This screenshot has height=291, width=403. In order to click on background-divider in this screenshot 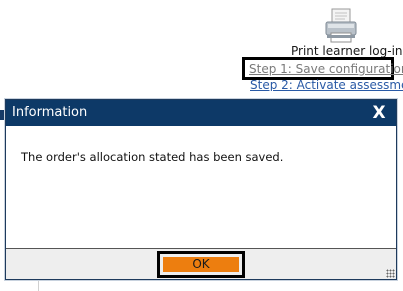, I will do `click(38, 285)`.